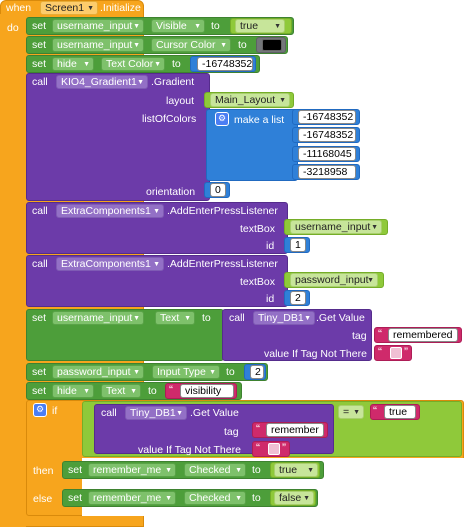 The height and width of the screenshot is (527, 474). What do you see at coordinates (120, 8) in the screenshot?
I see `event-name-label: .Initialize` at bounding box center [120, 8].